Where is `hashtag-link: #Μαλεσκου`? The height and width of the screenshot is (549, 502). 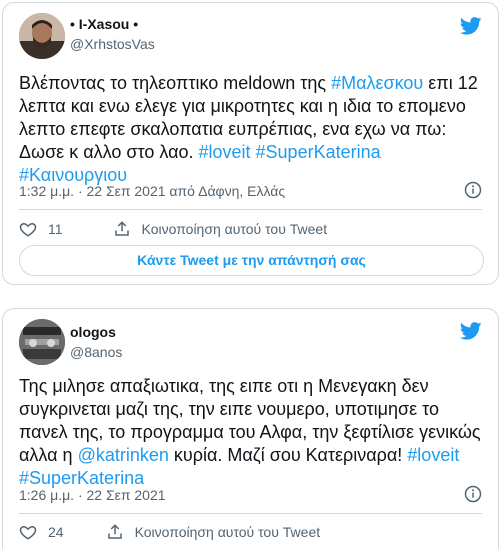 hashtag-link: #Μαλεσκου is located at coordinates (377, 83).